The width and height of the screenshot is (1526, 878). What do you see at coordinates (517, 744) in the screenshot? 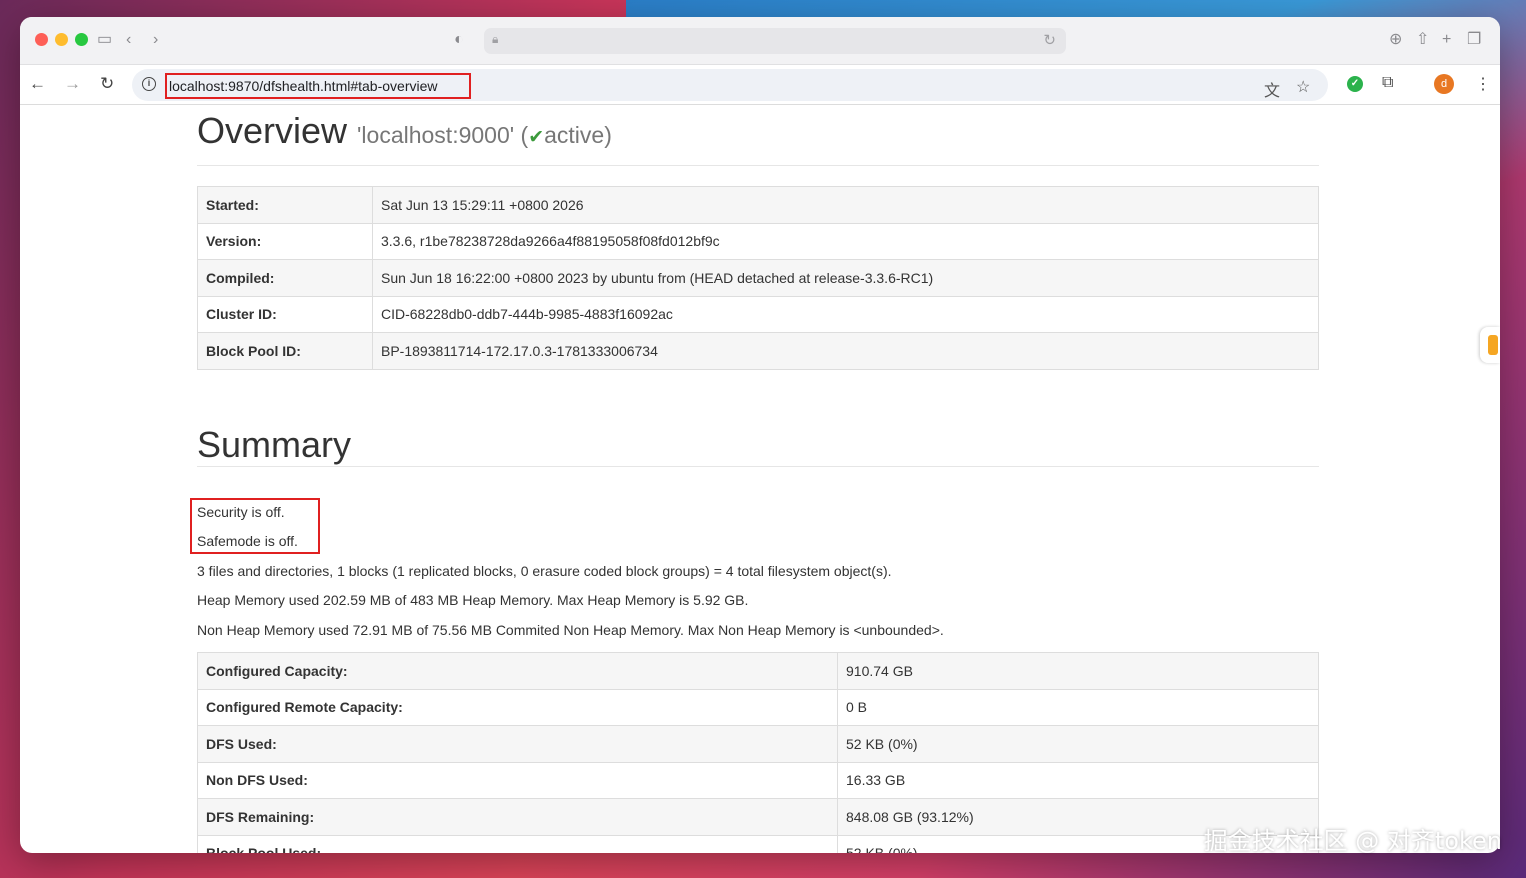
I see `row-label: DFS Used:` at bounding box center [517, 744].